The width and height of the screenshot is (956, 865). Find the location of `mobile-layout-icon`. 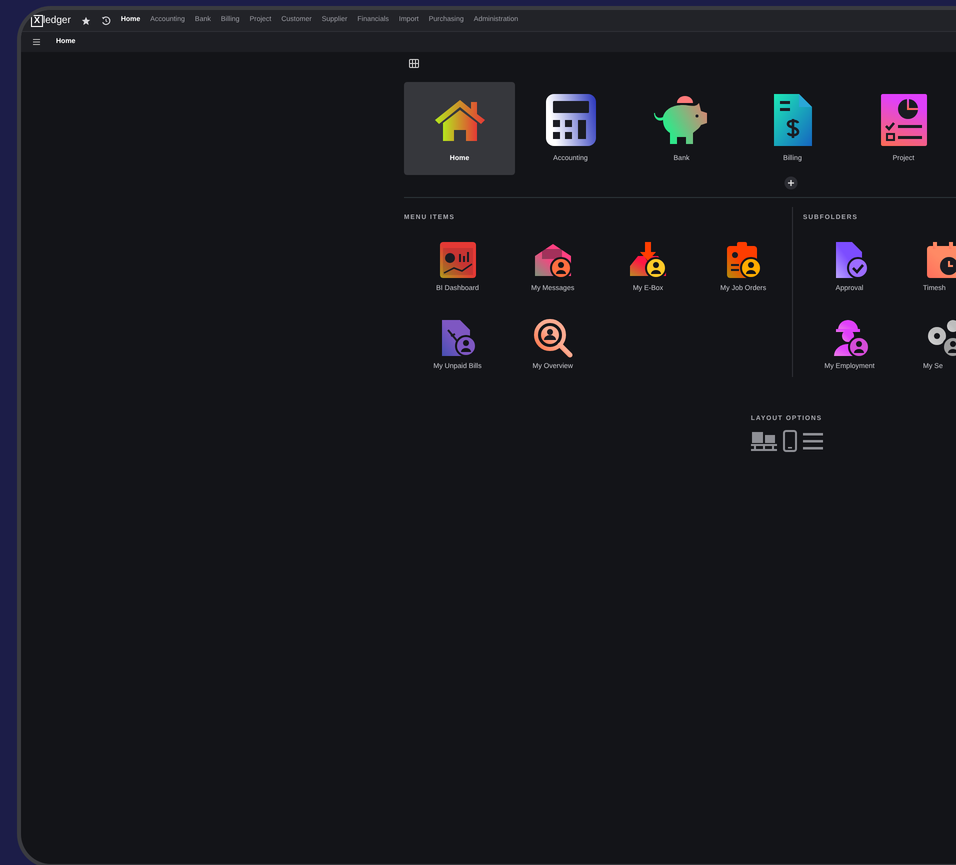

mobile-layout-icon is located at coordinates (789, 441).